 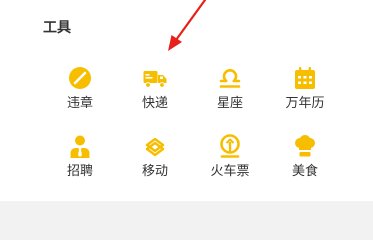 What do you see at coordinates (155, 159) in the screenshot?
I see `tool-mobile: 移动` at bounding box center [155, 159].